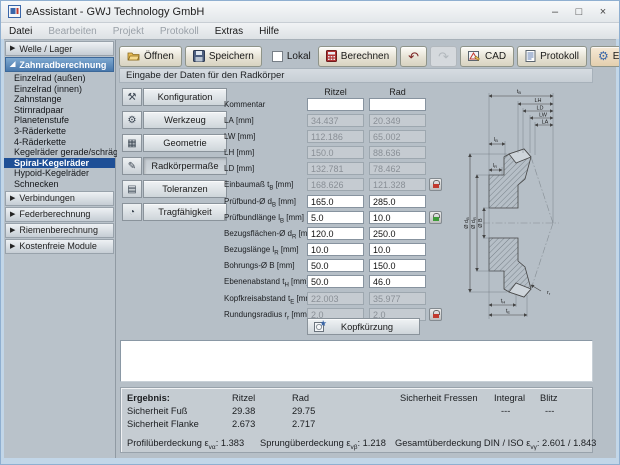 This screenshot has width=620, height=465. Describe the element at coordinates (277, 56) in the screenshot. I see `local-checkbox` at that location.